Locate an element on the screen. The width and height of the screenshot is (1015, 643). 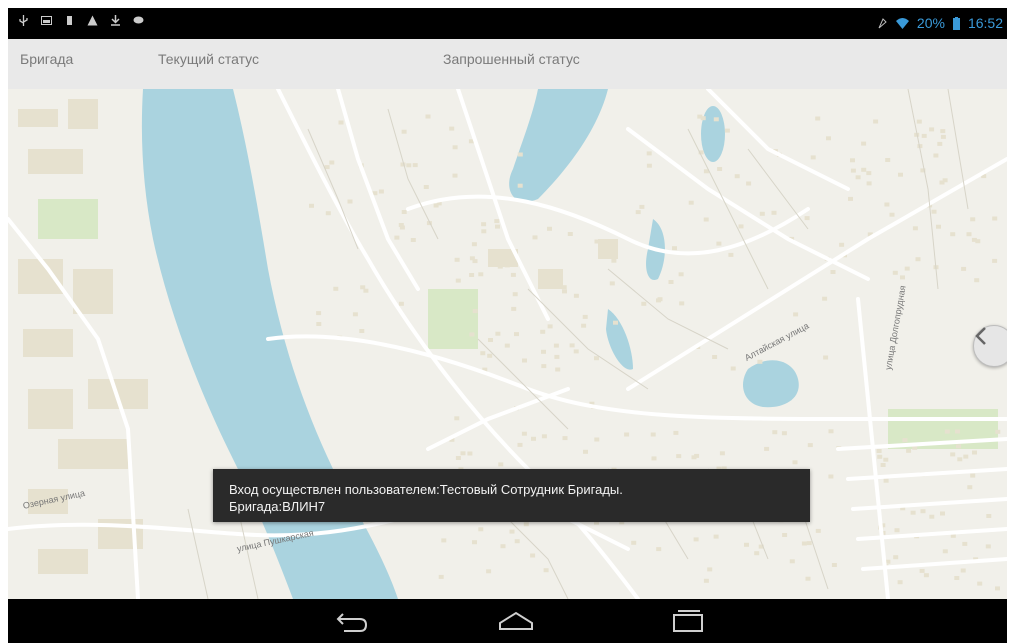
download-icon is located at coordinates (115, 20).